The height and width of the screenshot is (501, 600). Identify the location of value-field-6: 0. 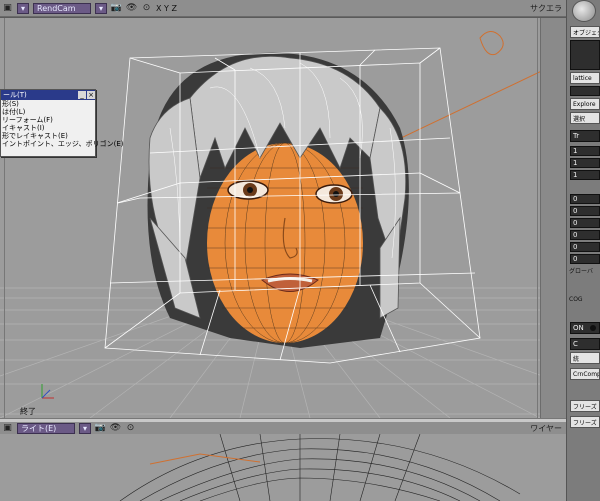
(585, 223).